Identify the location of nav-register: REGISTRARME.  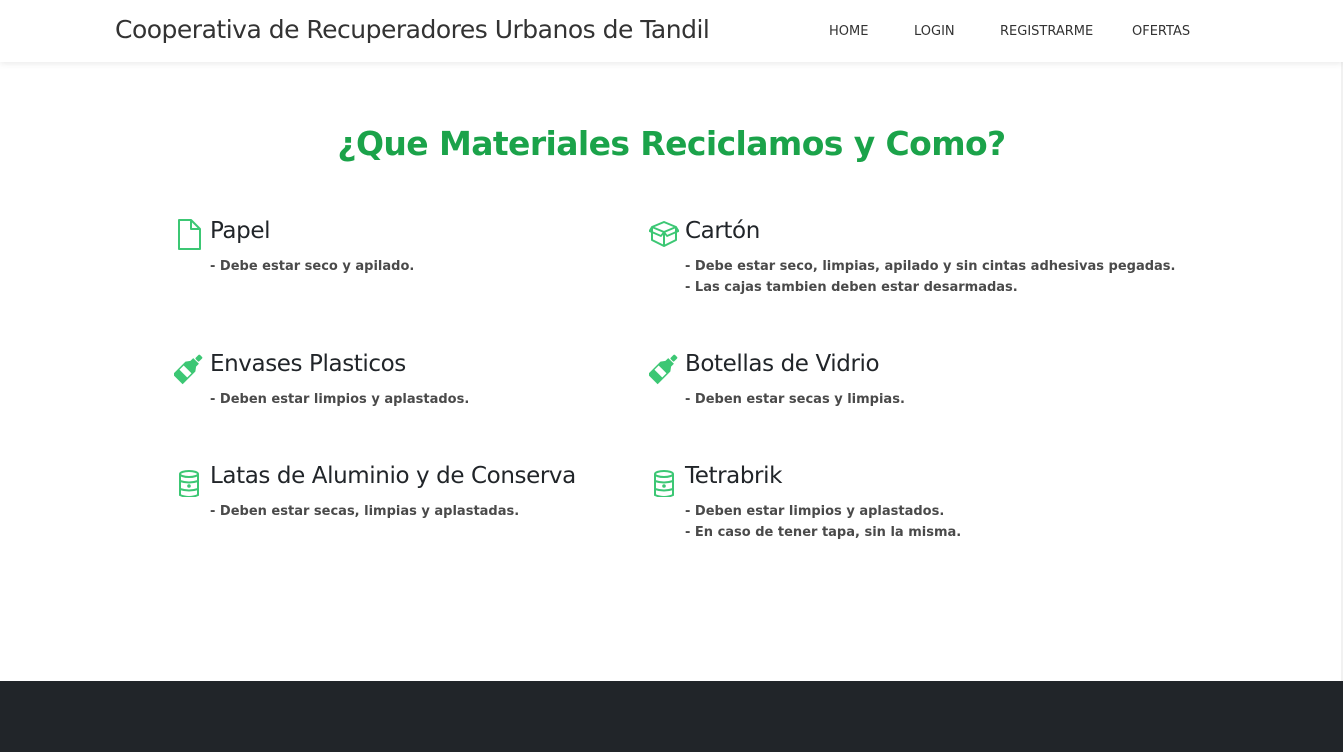
(1046, 31).